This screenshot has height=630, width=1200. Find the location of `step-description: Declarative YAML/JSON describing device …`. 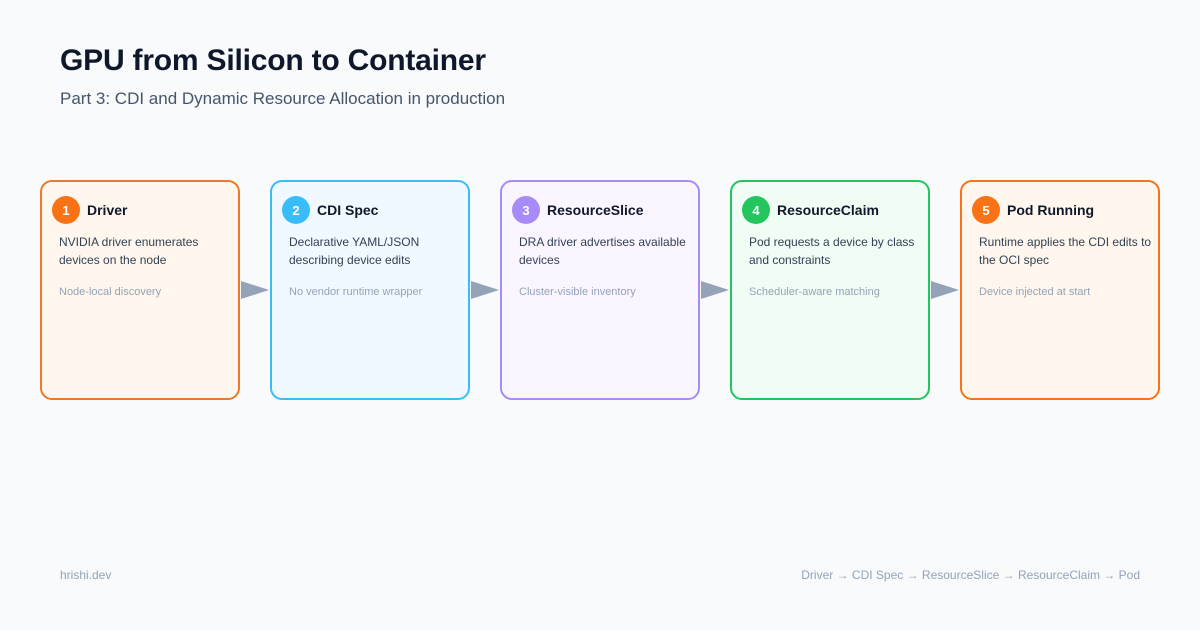

step-description: Declarative YAML/JSON describing device … is located at coordinates (354, 251).